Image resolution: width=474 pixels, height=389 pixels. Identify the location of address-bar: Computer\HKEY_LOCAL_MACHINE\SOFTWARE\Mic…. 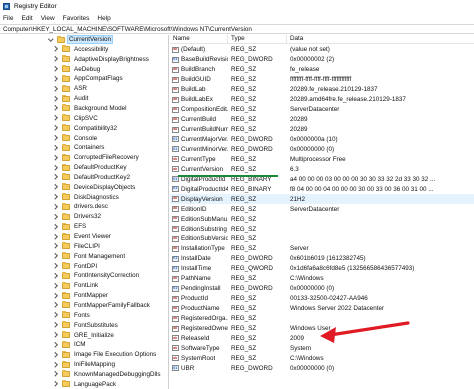
(237, 29).